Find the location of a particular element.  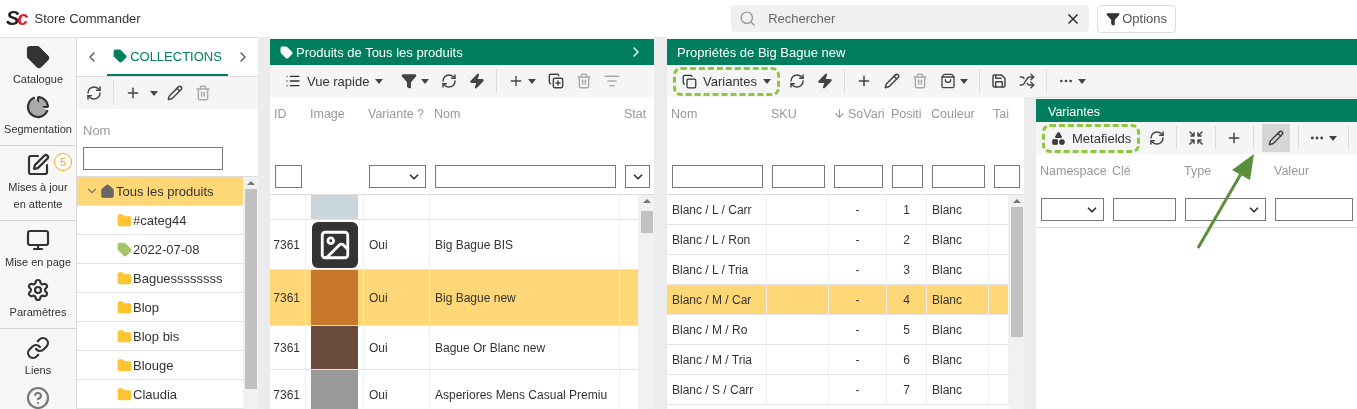

table-cell: 7 is located at coordinates (906, 389).